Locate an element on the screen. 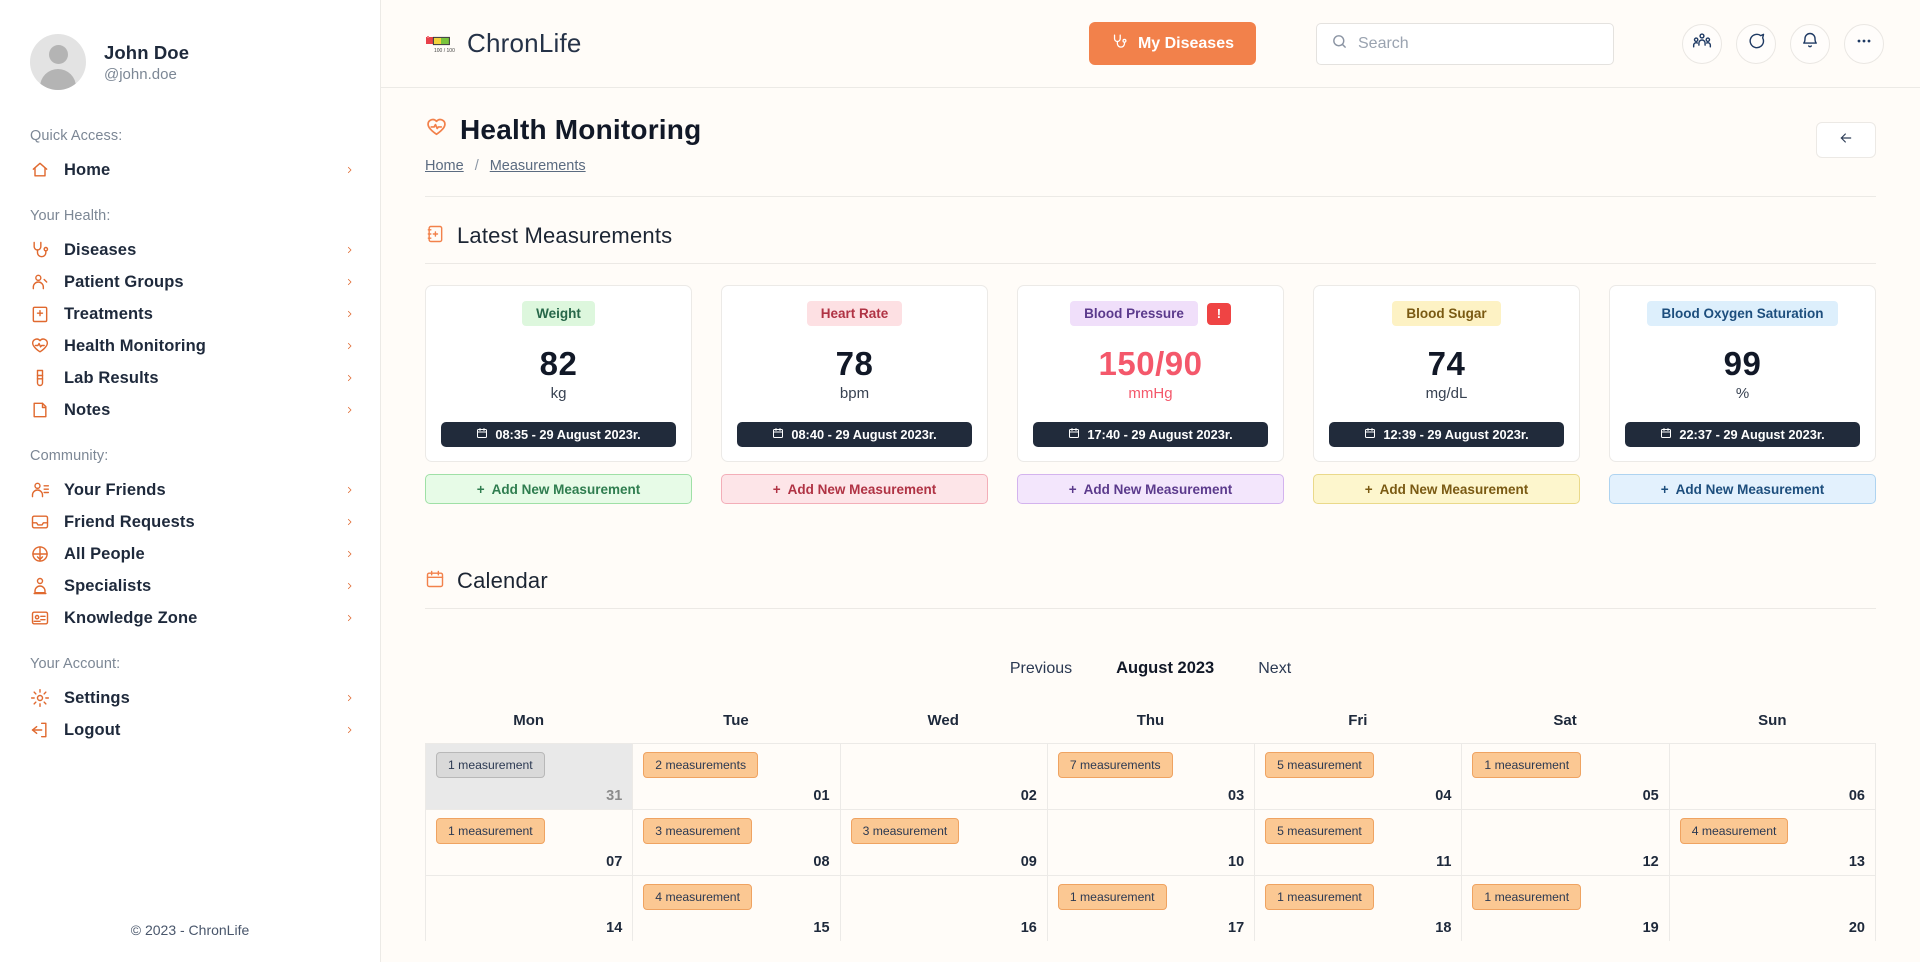 The height and width of the screenshot is (962, 1920). profile-block: John Doe @john.doe is located at coordinates (190, 45).